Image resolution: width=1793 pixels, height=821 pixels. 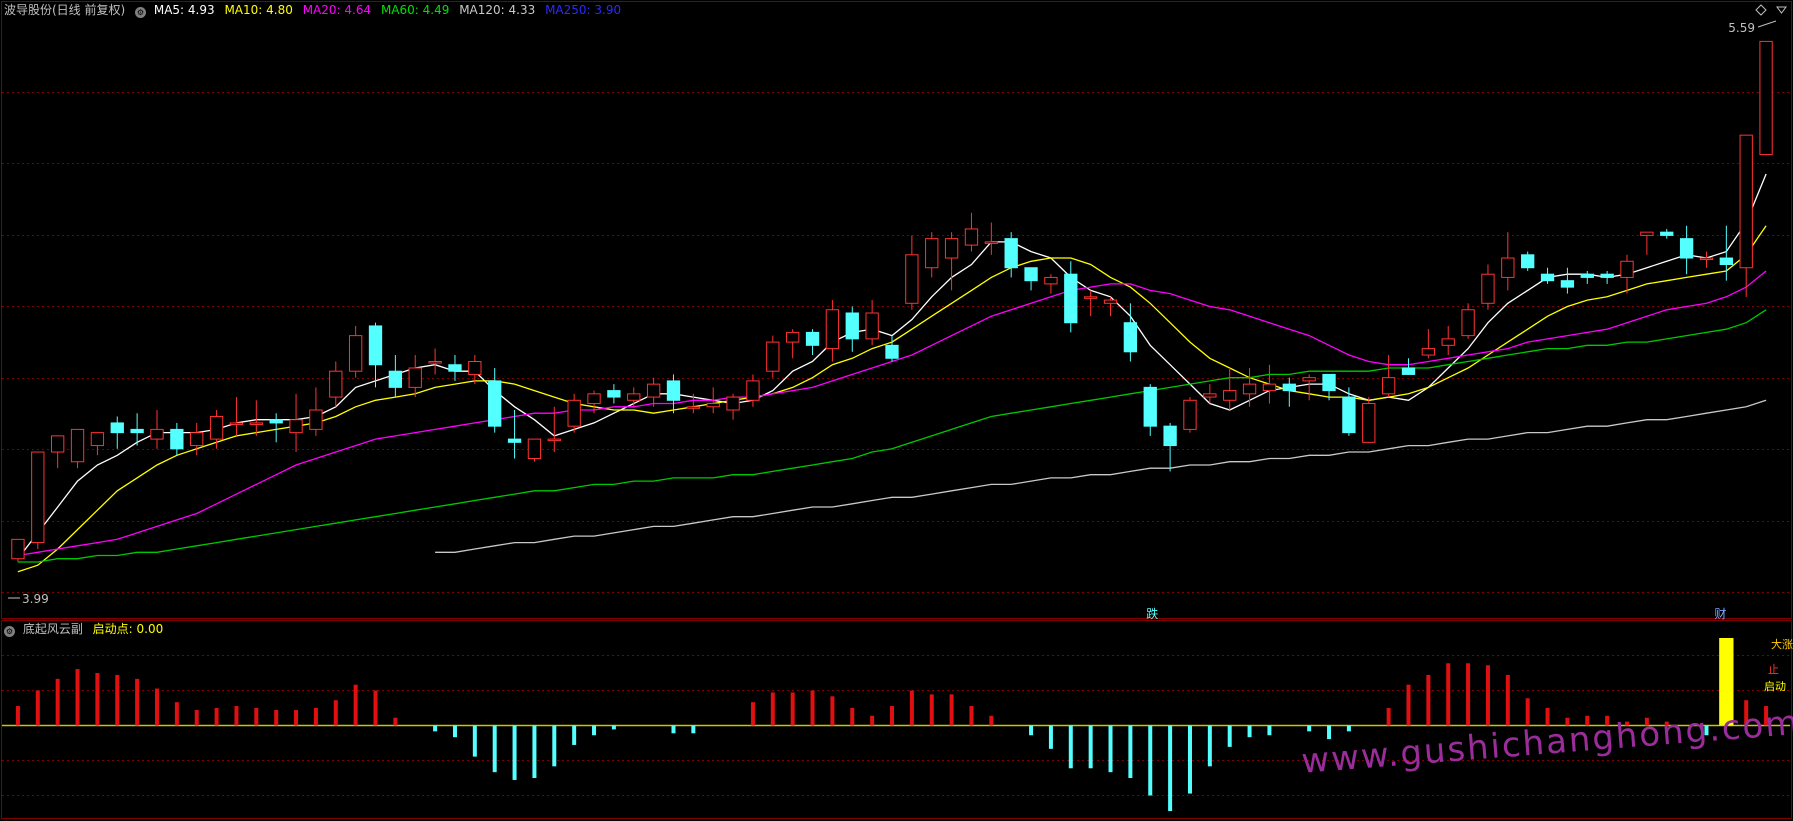 What do you see at coordinates (1775, 686) in the screenshot?
I see `qidong-signal-label: 启动` at bounding box center [1775, 686].